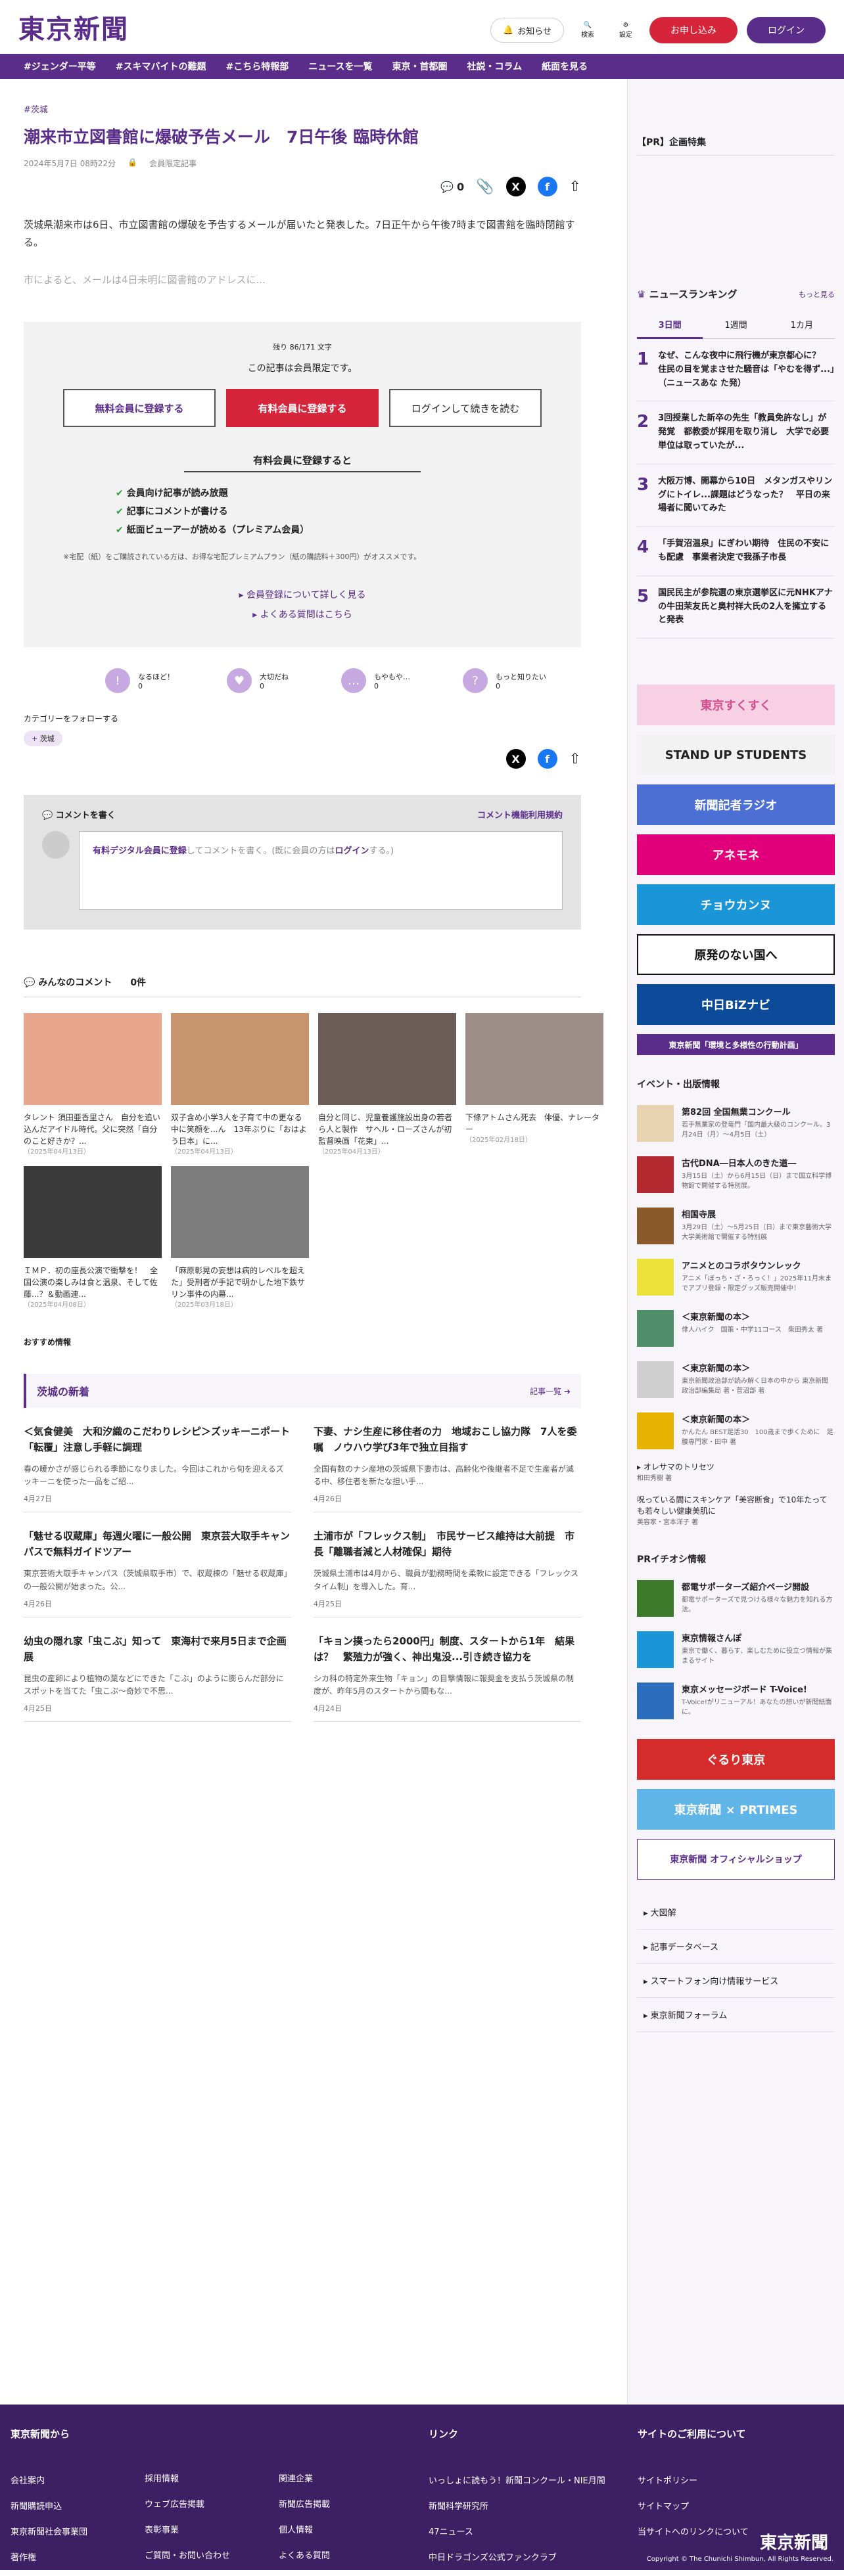 The height and width of the screenshot is (2576, 844). What do you see at coordinates (49, 2505) in the screenshot?
I see `footer-link: 新聞購読申込` at bounding box center [49, 2505].